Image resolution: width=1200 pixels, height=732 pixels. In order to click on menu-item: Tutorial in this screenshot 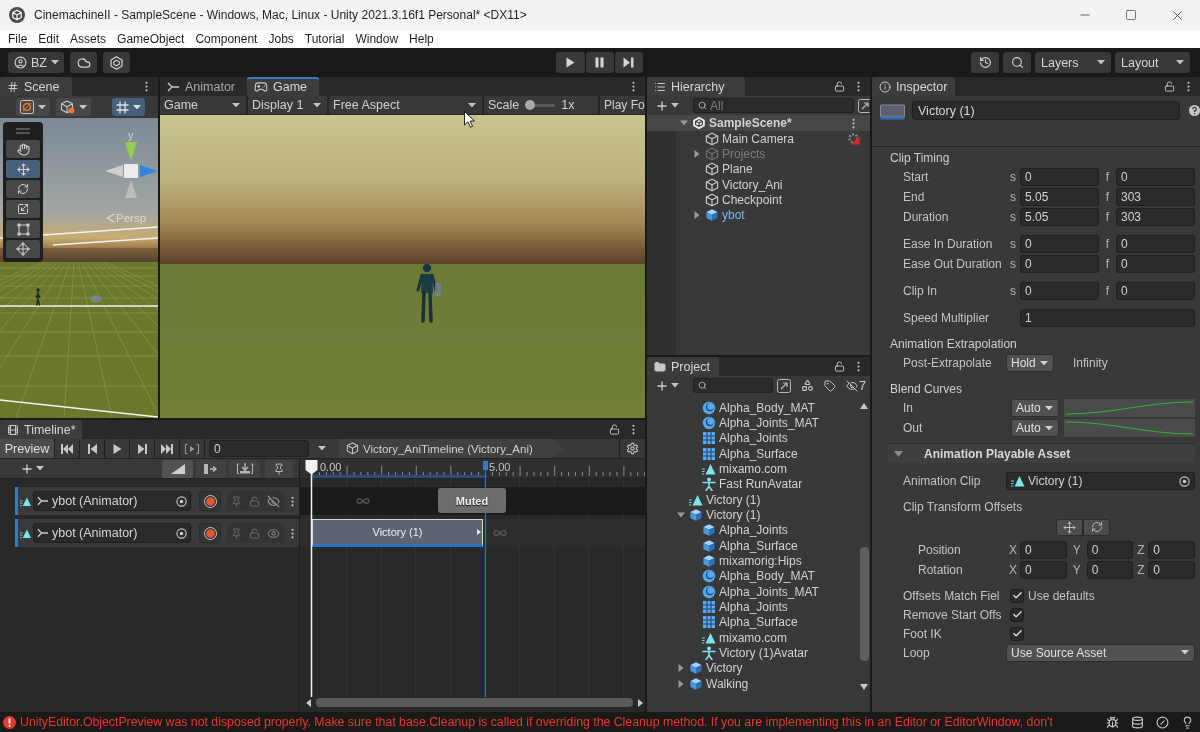, I will do `click(324, 39)`.